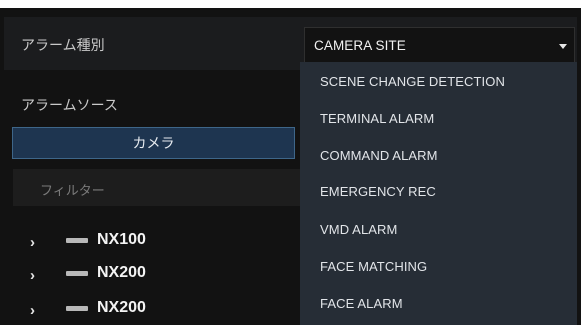 This screenshot has height=325, width=581. What do you see at coordinates (290, 4) in the screenshot?
I see `top-margin` at bounding box center [290, 4].